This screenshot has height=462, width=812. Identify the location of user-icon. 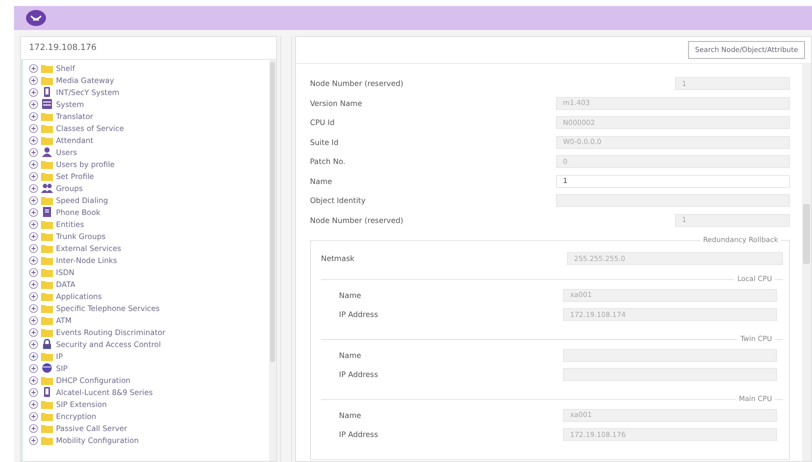
(47, 152).